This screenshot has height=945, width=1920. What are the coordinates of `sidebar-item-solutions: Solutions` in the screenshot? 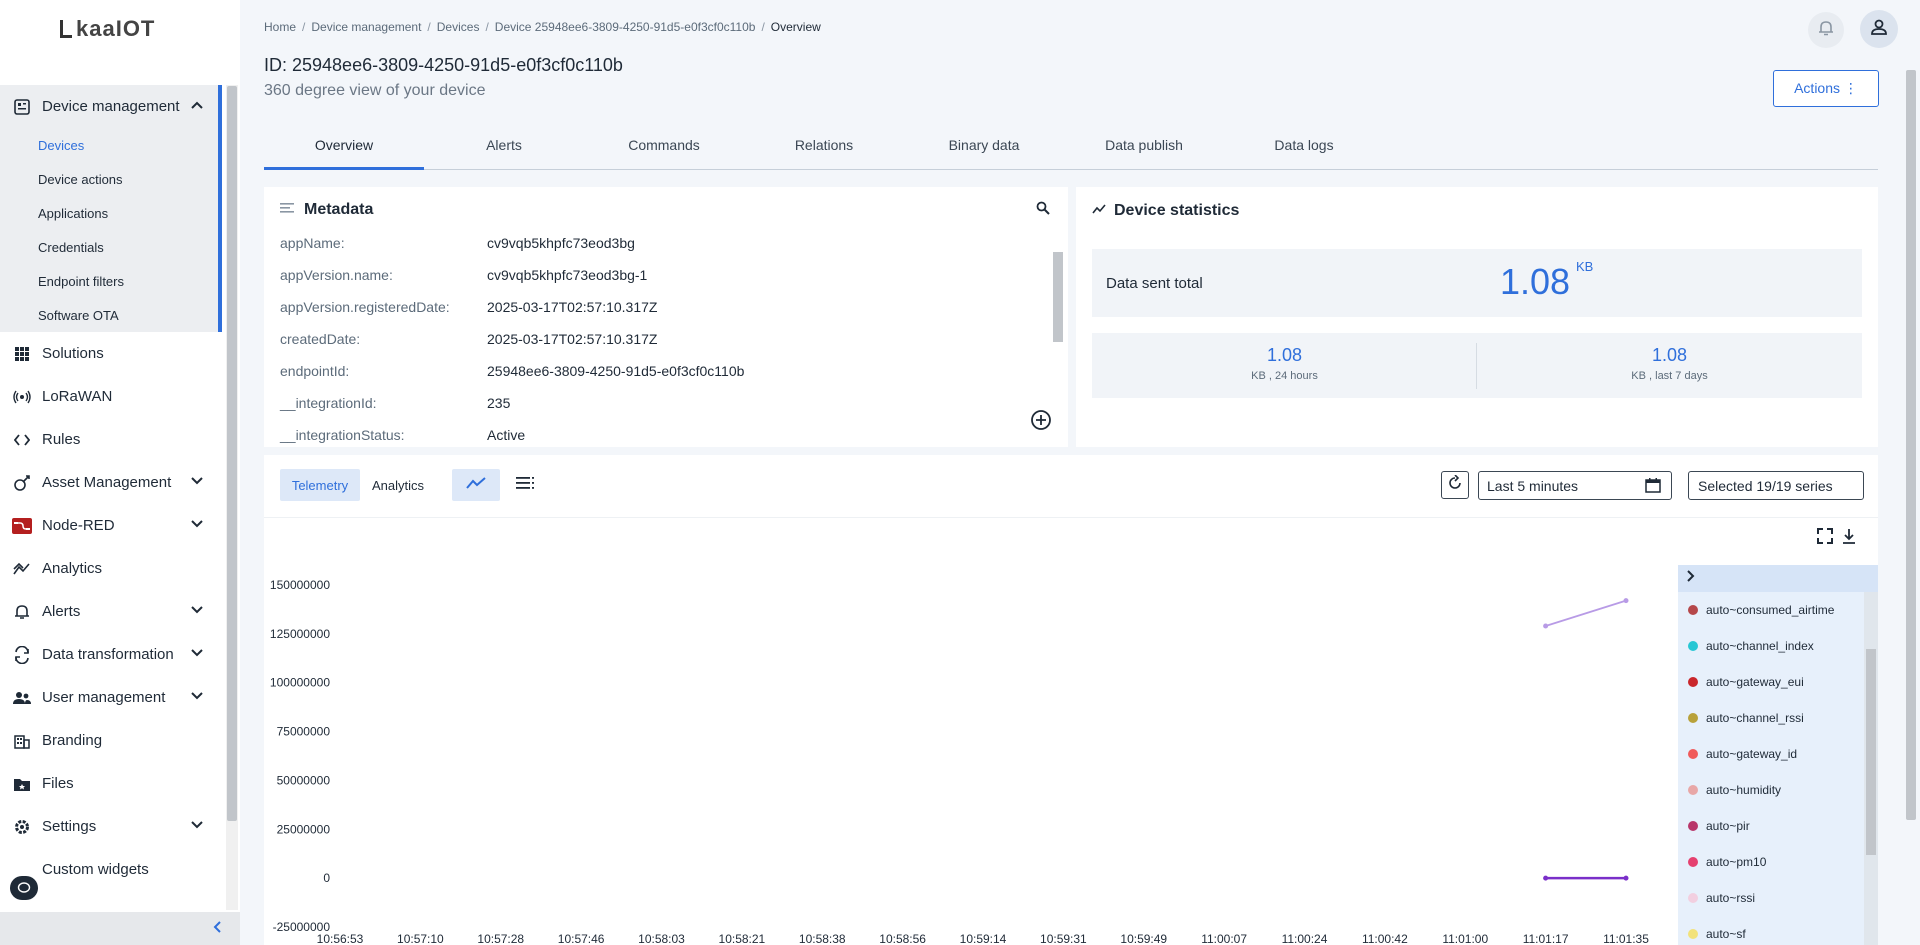 It's located at (111, 353).